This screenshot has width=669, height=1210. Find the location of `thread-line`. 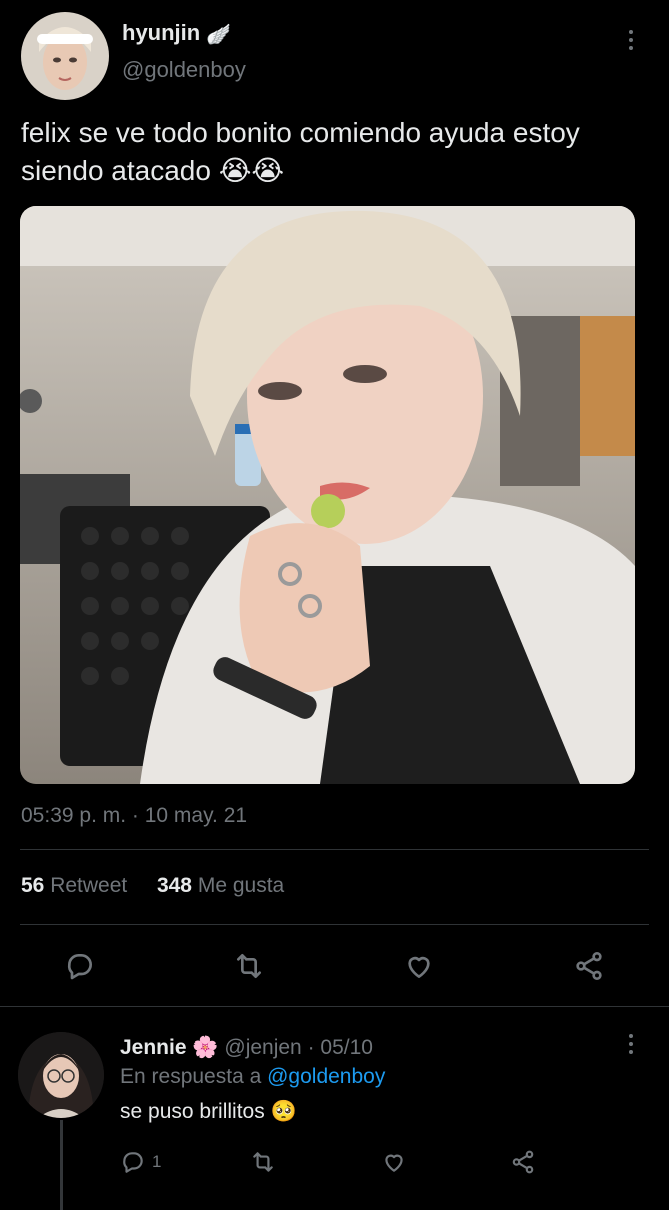

thread-line is located at coordinates (61, 1165).